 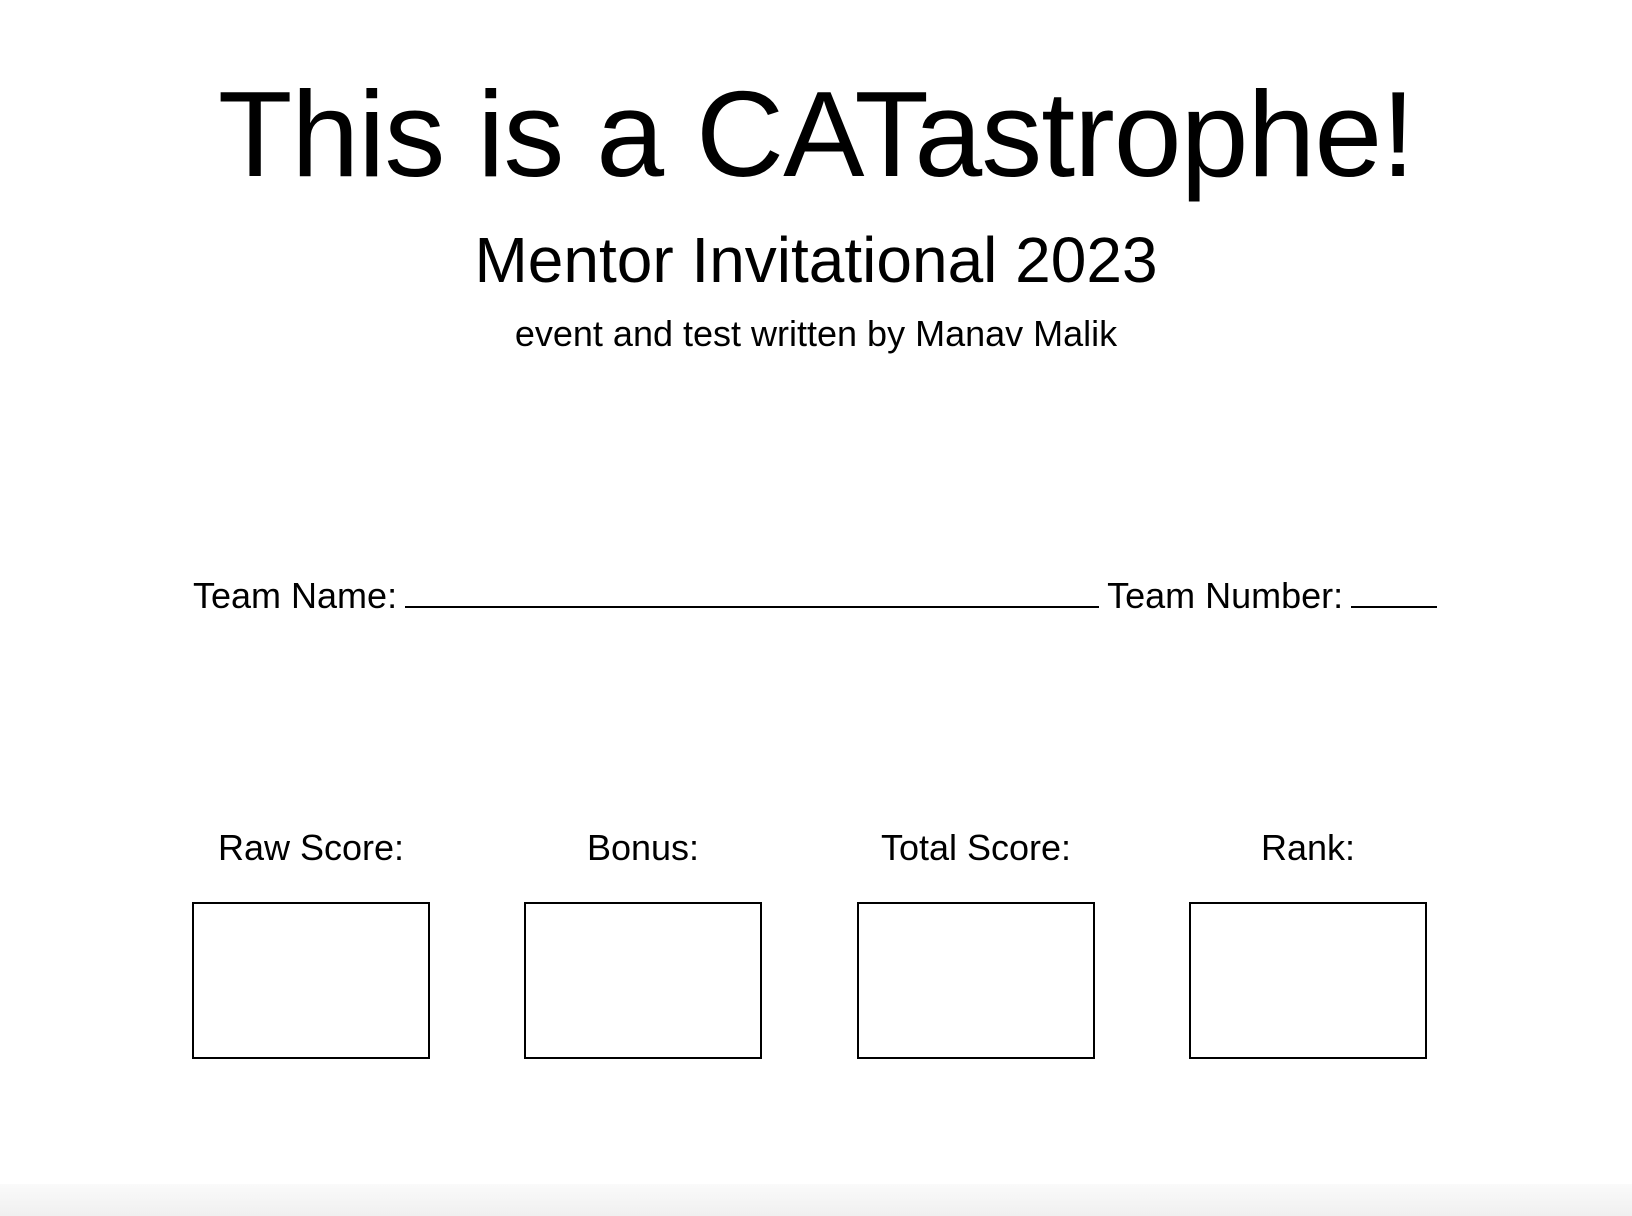 What do you see at coordinates (752, 589) in the screenshot?
I see `team-name-blank` at bounding box center [752, 589].